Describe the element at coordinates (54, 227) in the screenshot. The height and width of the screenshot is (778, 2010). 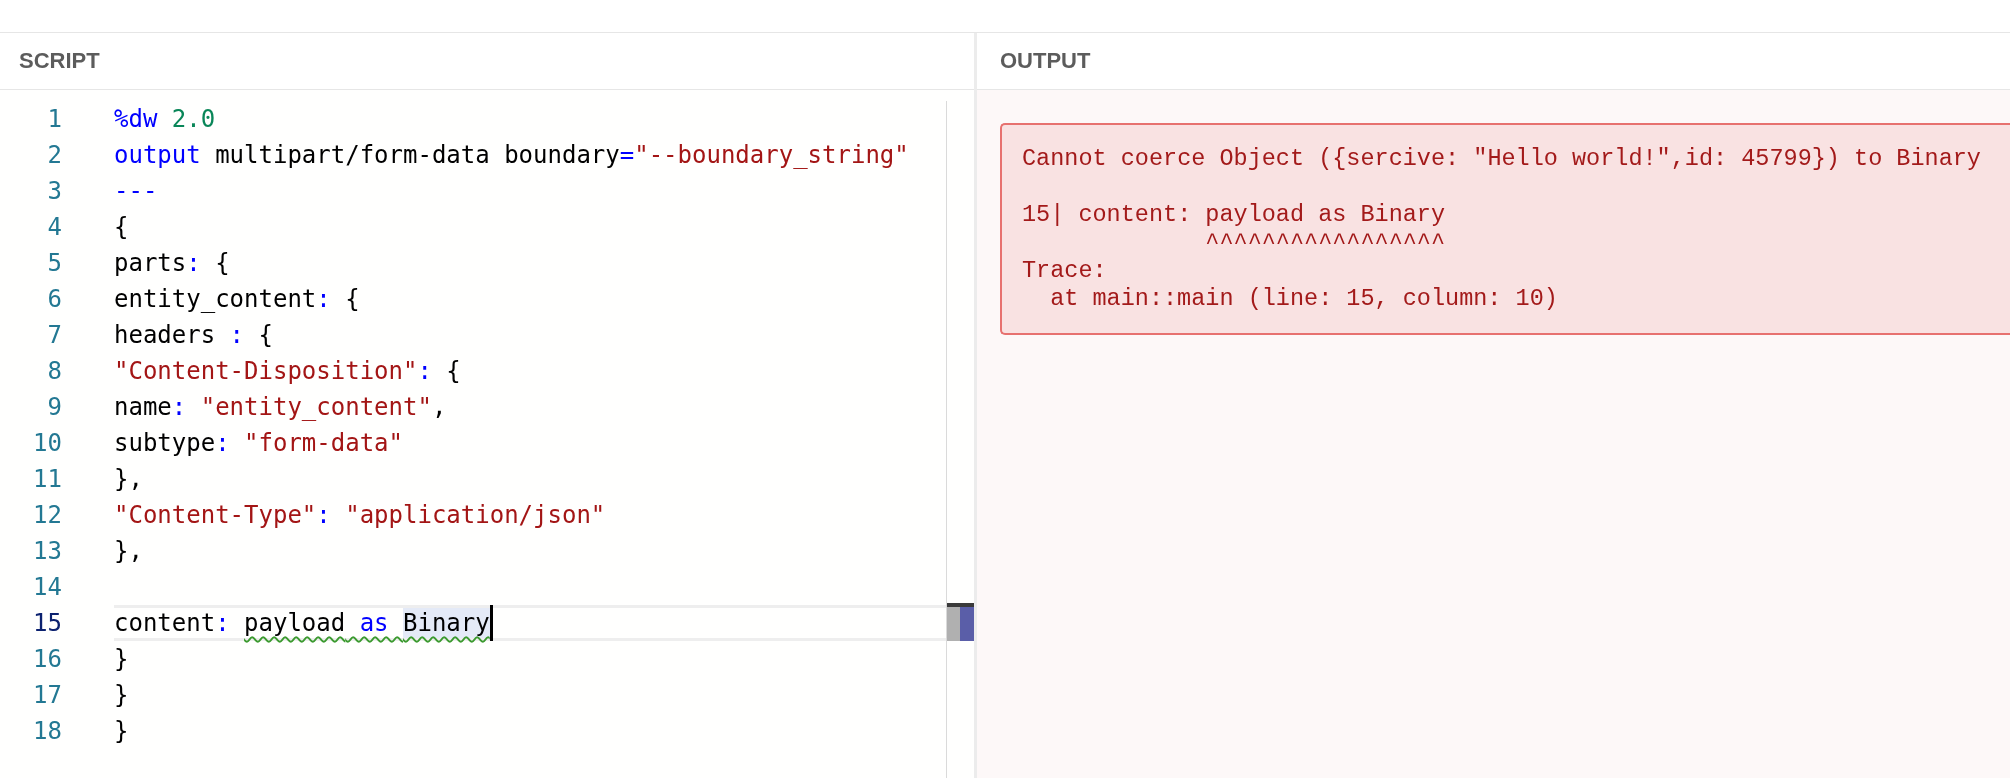
I see `line-number: 4` at that location.